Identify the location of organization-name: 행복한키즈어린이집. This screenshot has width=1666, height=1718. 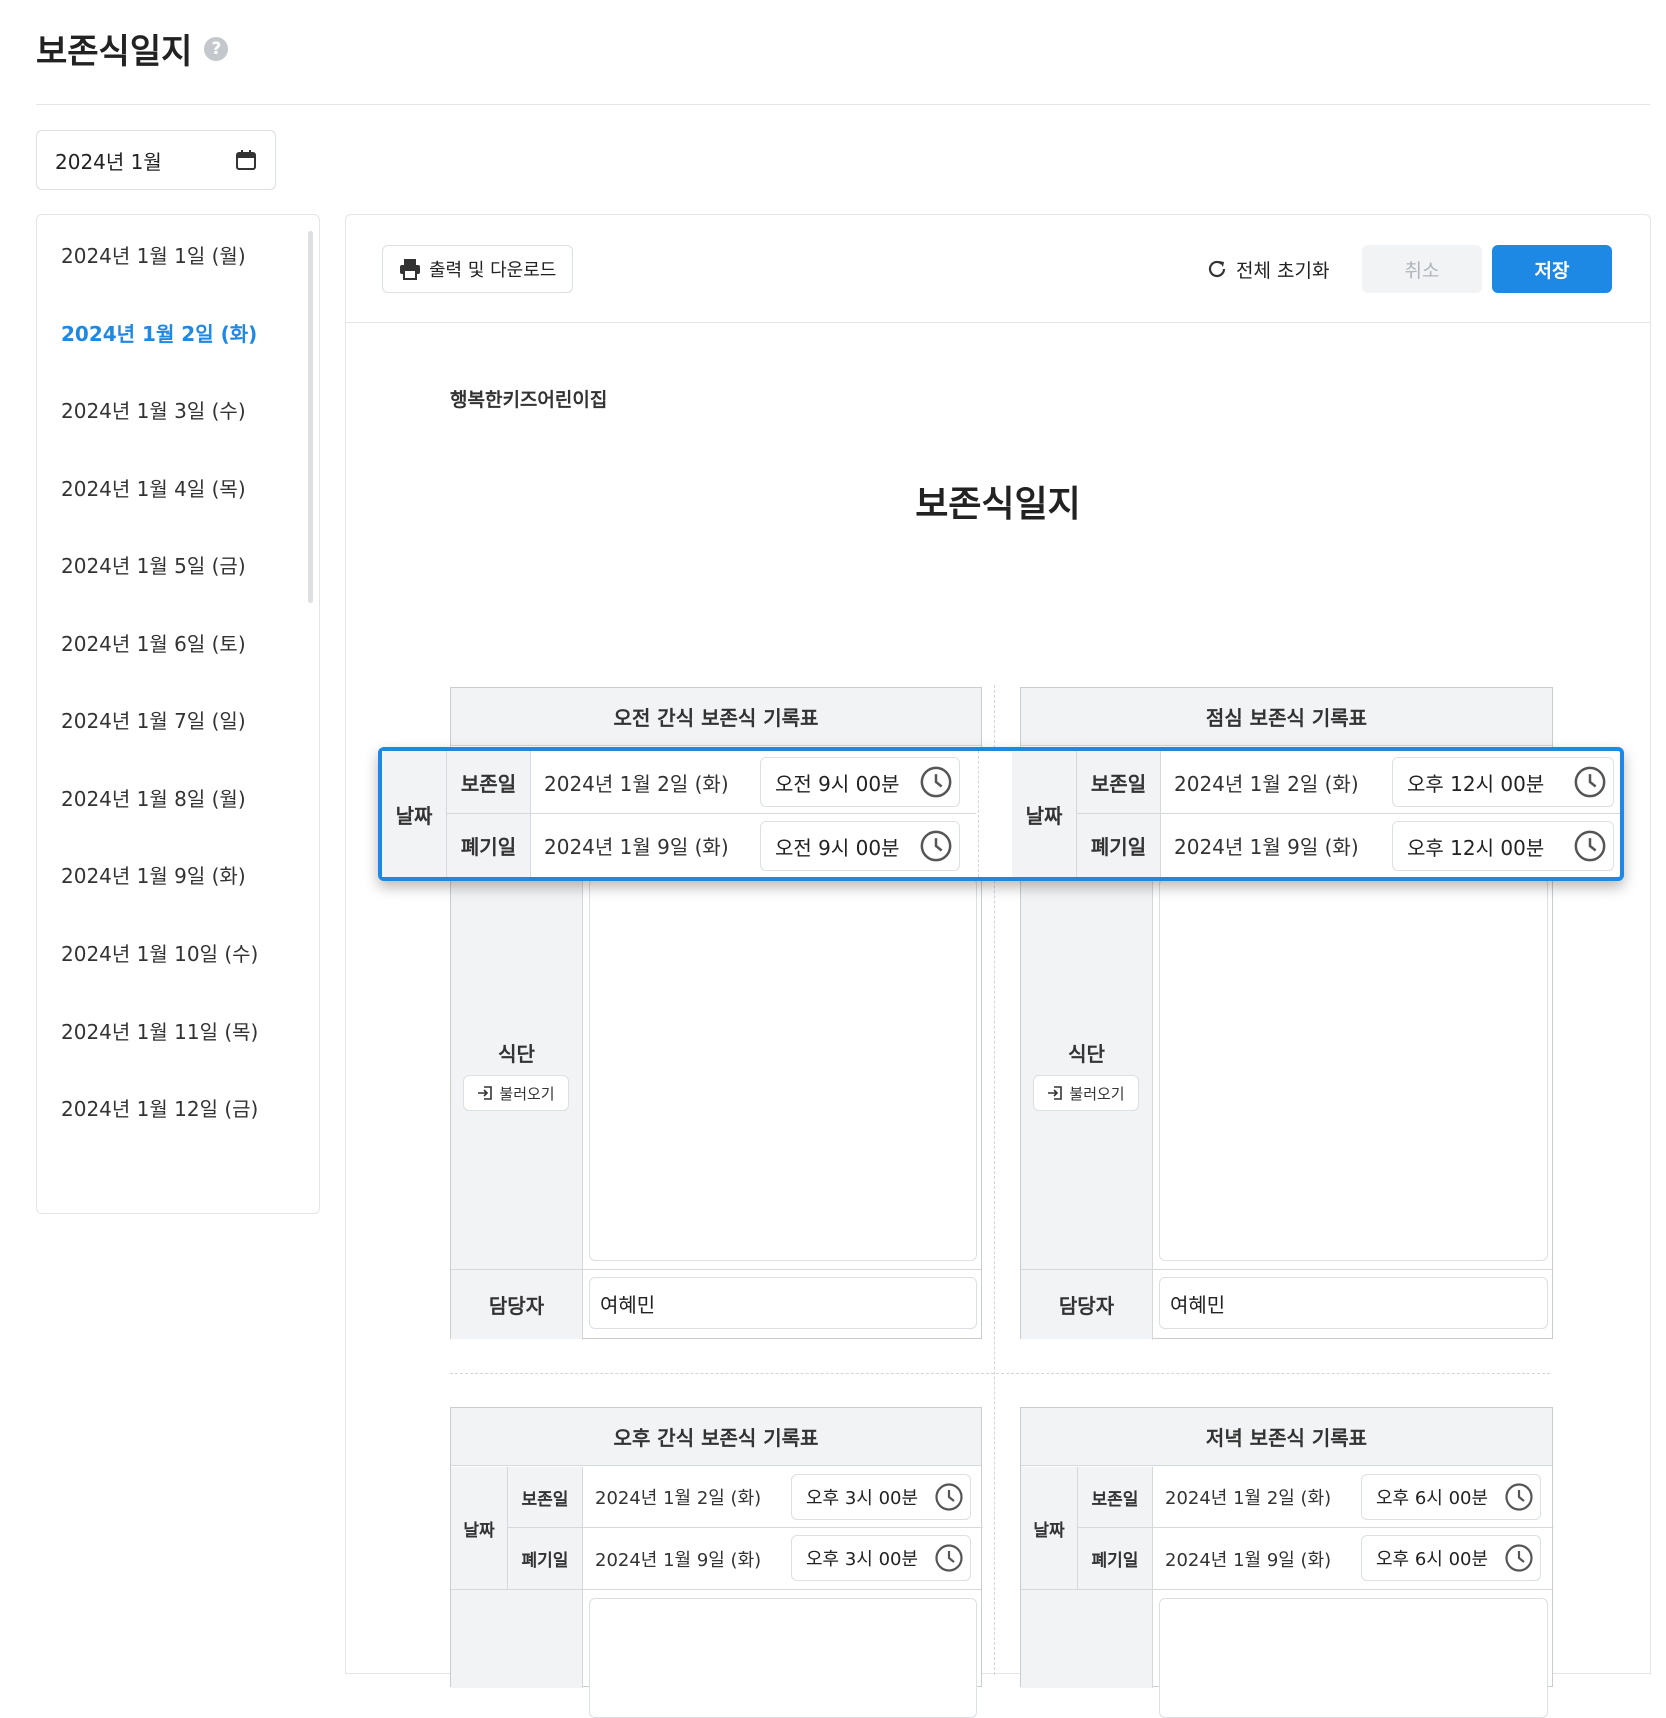
(529, 400).